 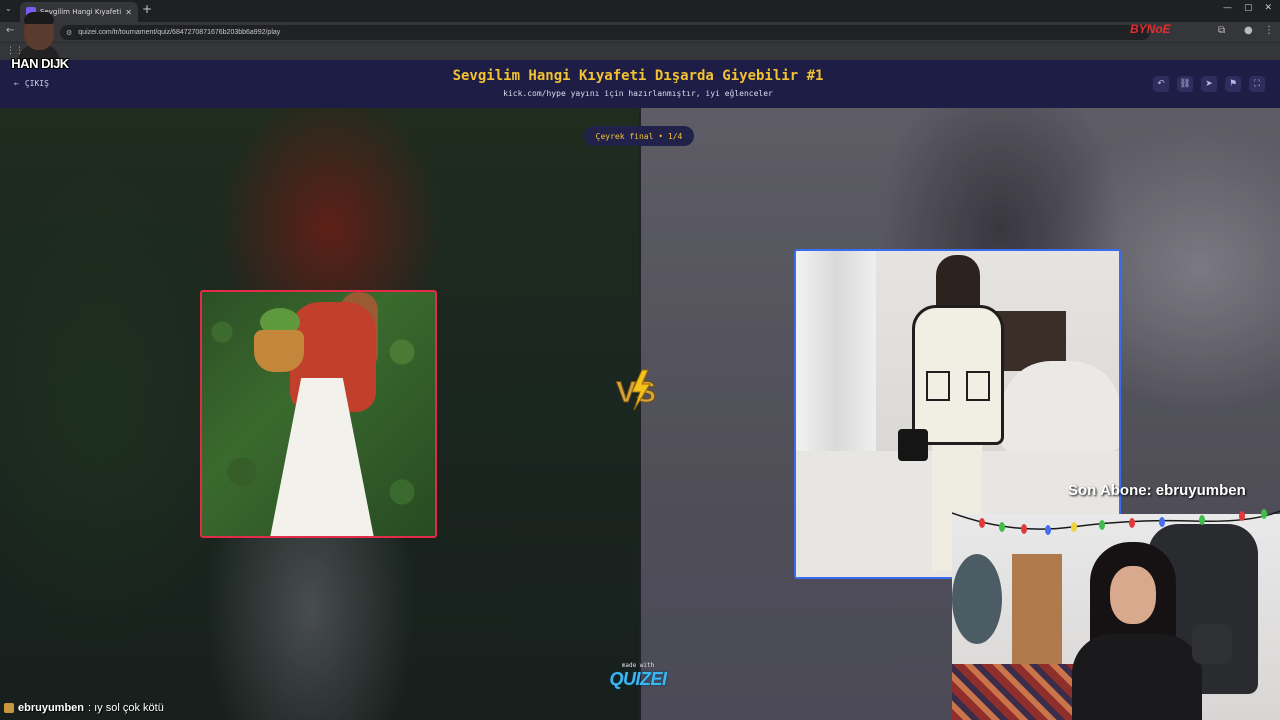 What do you see at coordinates (1221, 30) in the screenshot?
I see `extensions-icon: ⧉` at bounding box center [1221, 30].